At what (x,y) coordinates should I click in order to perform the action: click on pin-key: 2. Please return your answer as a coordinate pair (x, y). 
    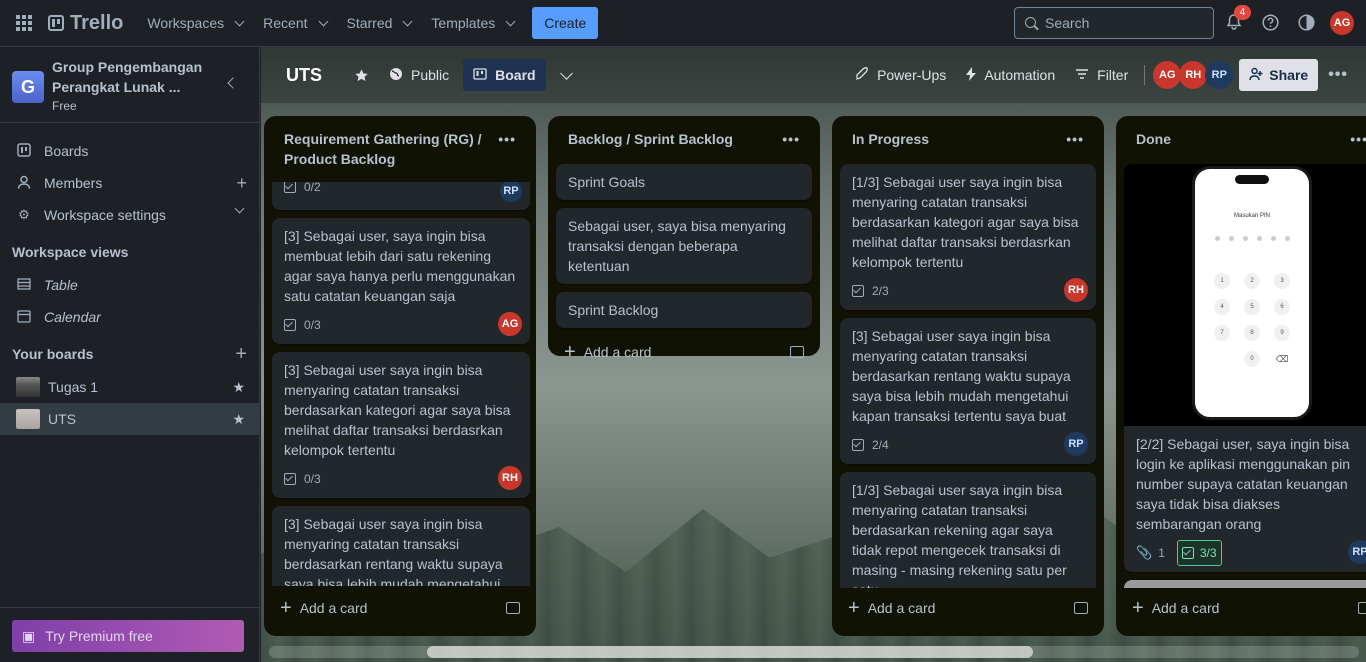
    Looking at the image, I should click on (1252, 281).